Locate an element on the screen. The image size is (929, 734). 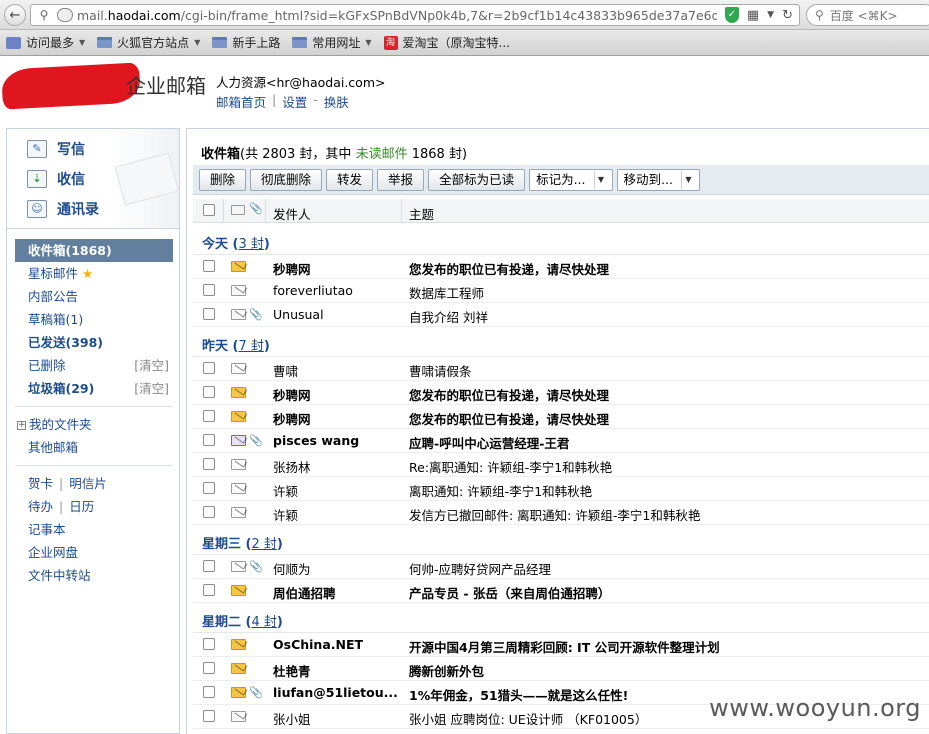
compose-button: ✎ 写信 is located at coordinates (56, 149).